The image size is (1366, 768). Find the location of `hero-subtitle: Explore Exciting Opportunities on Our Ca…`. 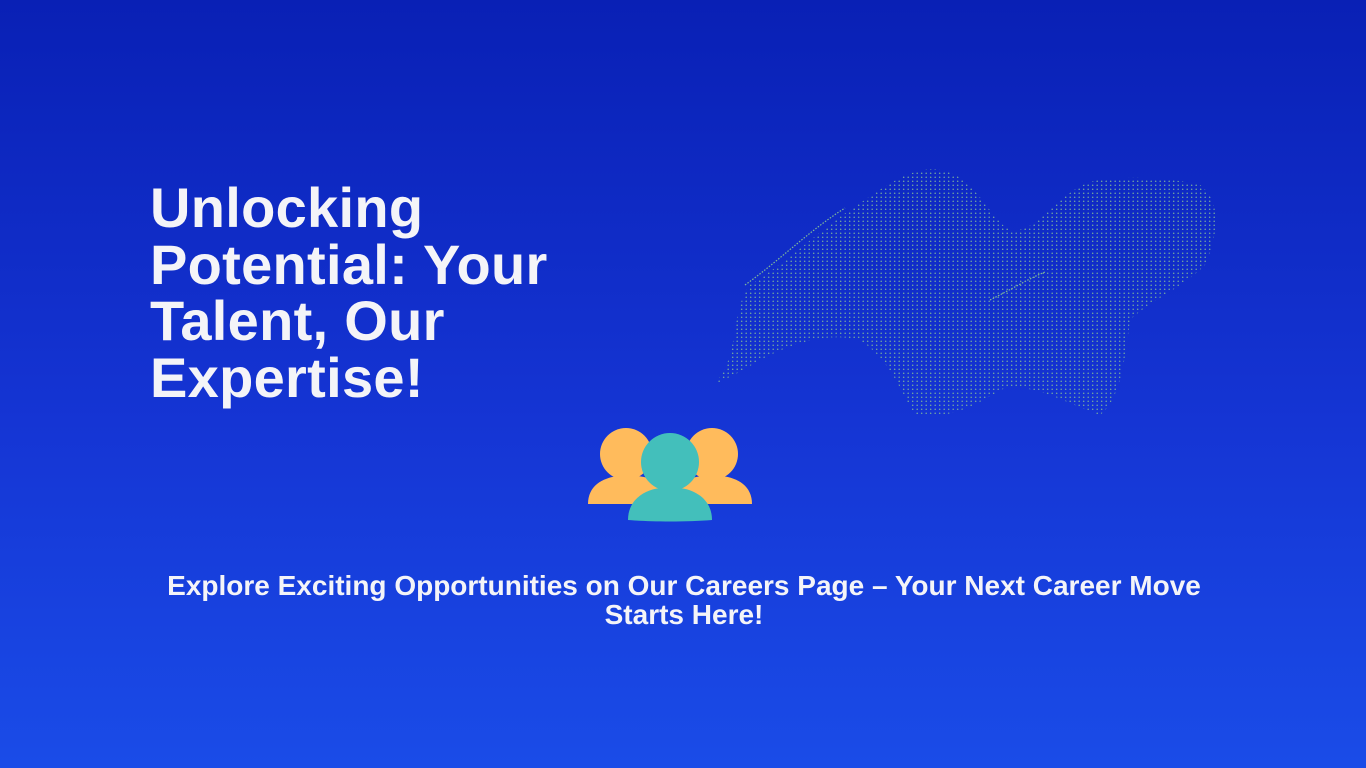

hero-subtitle: Explore Exciting Opportunities on Our Ca… is located at coordinates (684, 600).